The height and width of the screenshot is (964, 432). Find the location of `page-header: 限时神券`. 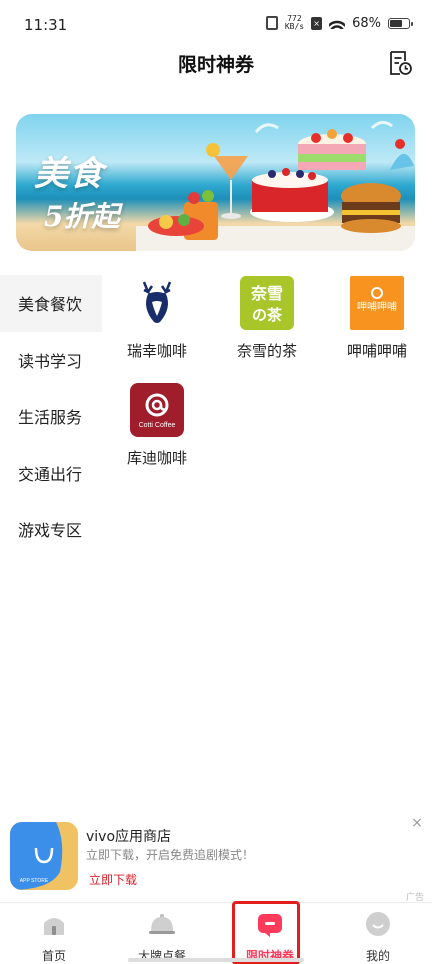

page-header: 限时神券 is located at coordinates (216, 64).